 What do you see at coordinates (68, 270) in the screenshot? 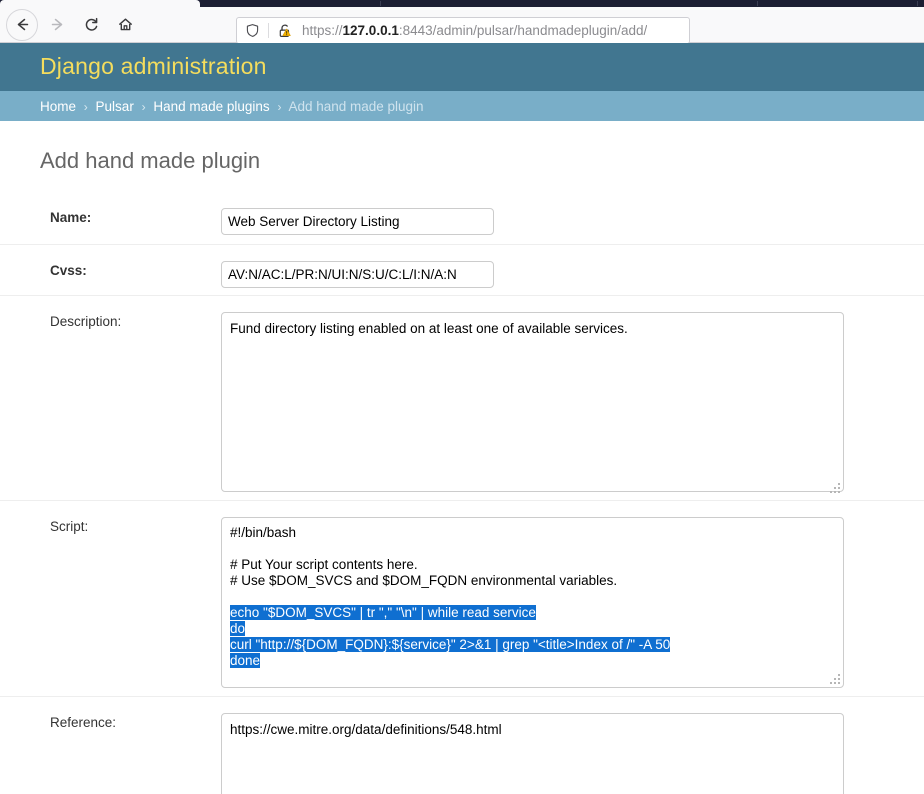
I see `label-cvss: Cvss:` at bounding box center [68, 270].